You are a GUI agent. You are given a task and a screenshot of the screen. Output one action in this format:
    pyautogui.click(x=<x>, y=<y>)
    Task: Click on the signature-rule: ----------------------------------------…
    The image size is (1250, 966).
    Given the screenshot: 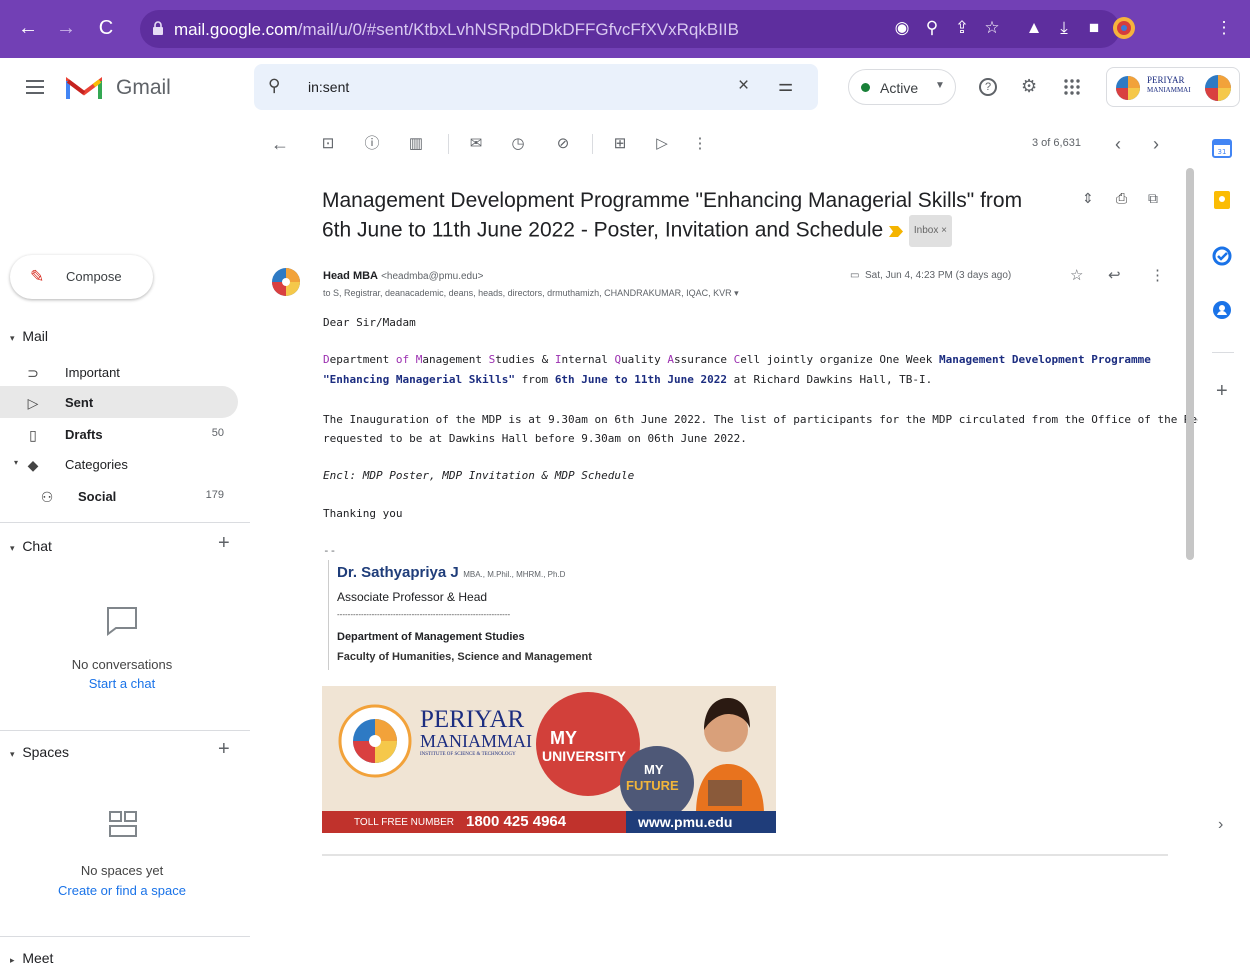 What is the action you would take?
    pyautogui.click(x=424, y=614)
    